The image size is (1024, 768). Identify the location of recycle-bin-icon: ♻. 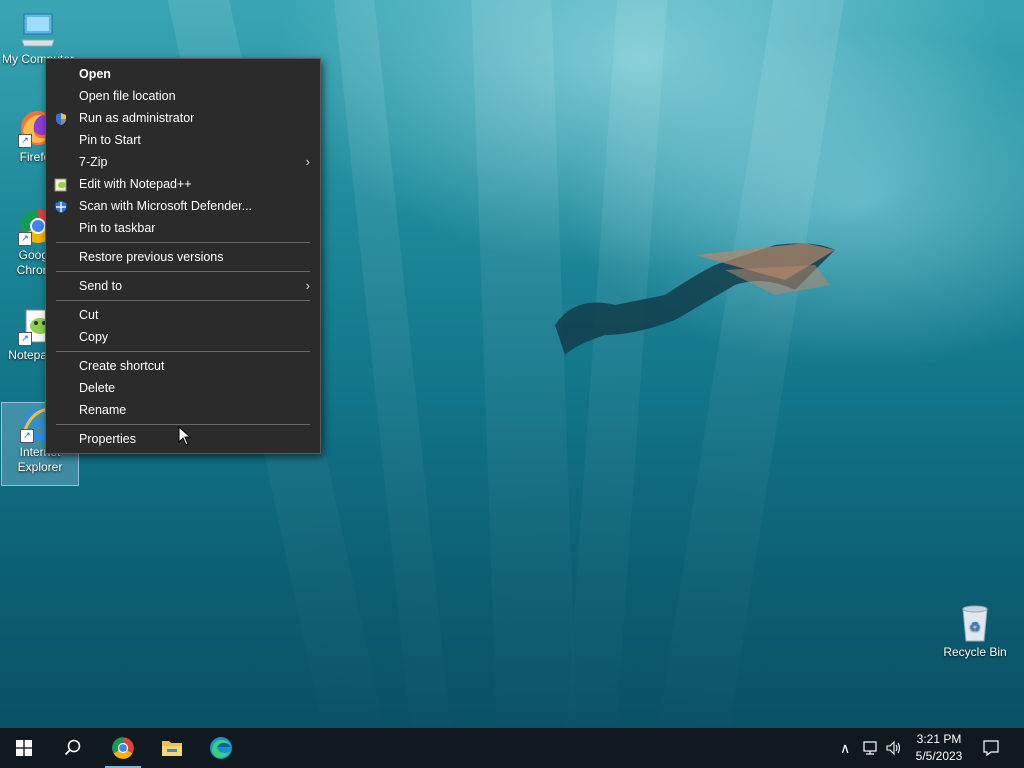
(975, 623).